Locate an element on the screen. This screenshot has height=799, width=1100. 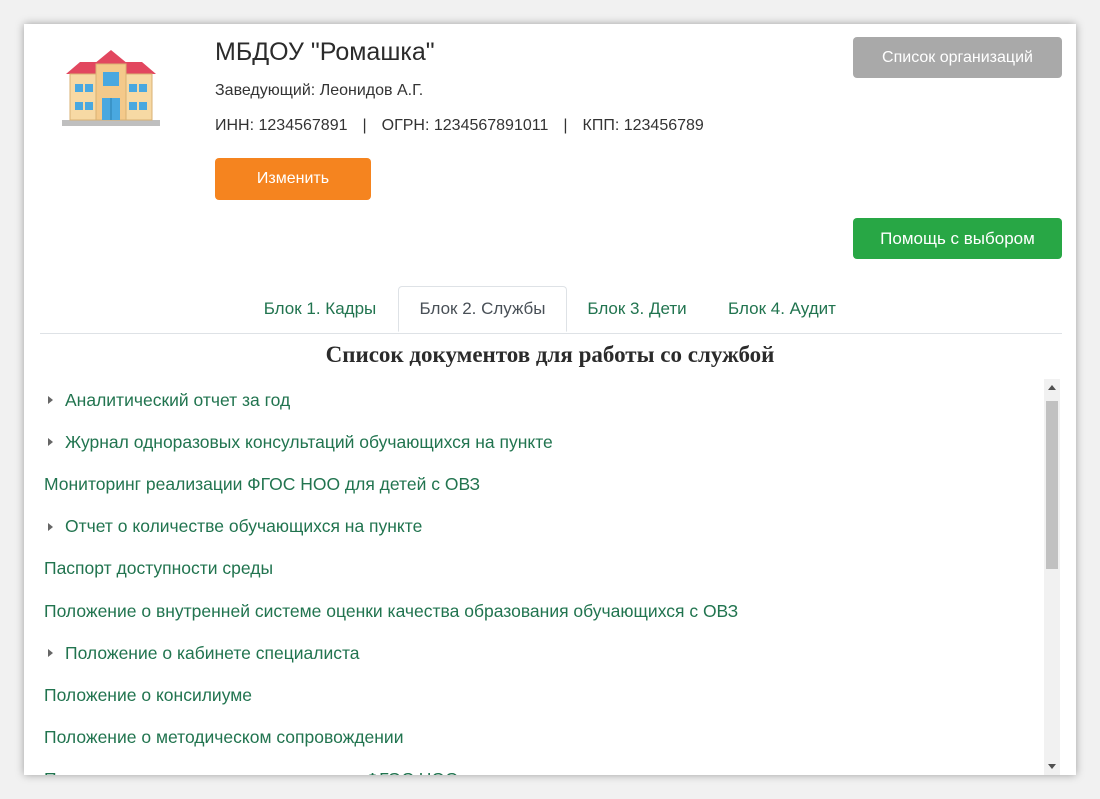
document-label: Паспорт доступности среды is located at coordinates (159, 568).